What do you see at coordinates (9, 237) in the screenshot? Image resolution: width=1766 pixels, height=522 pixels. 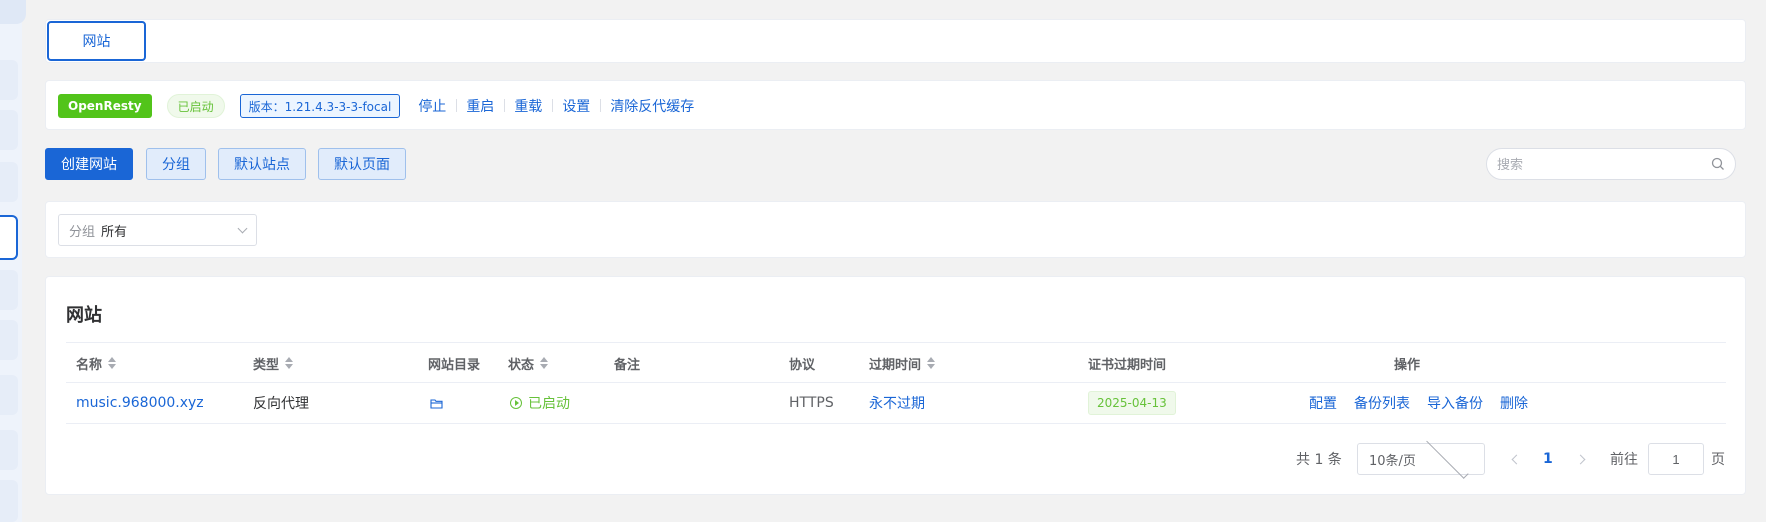 I see `sidebar-item-active` at bounding box center [9, 237].